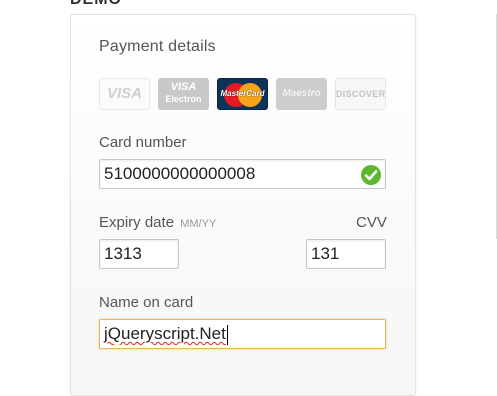  What do you see at coordinates (371, 175) in the screenshot?
I see `check-circle-icon` at bounding box center [371, 175].